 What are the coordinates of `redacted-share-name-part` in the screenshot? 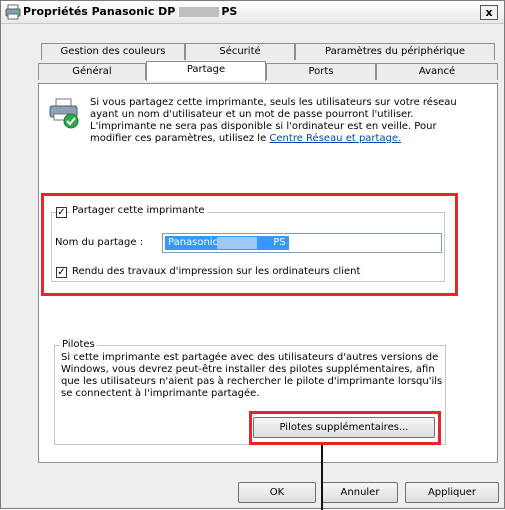 It's located at (237, 243).